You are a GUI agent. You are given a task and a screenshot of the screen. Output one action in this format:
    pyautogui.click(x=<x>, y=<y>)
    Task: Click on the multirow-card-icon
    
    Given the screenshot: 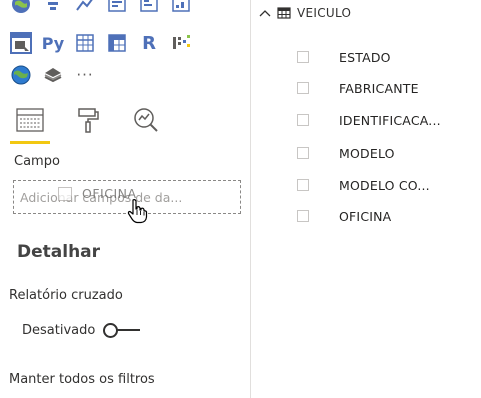 What is the action you would take?
    pyautogui.click(x=149, y=8)
    